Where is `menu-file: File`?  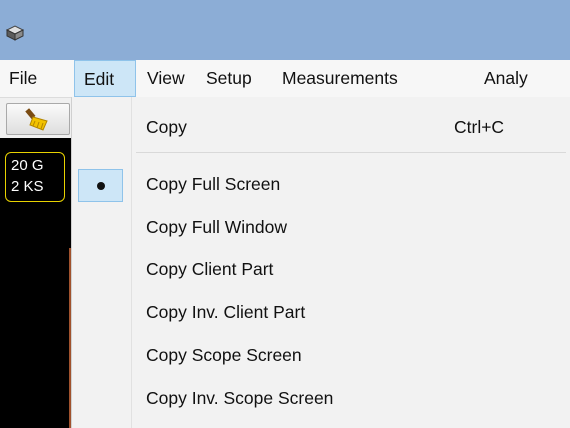
menu-file: File is located at coordinates (23, 78).